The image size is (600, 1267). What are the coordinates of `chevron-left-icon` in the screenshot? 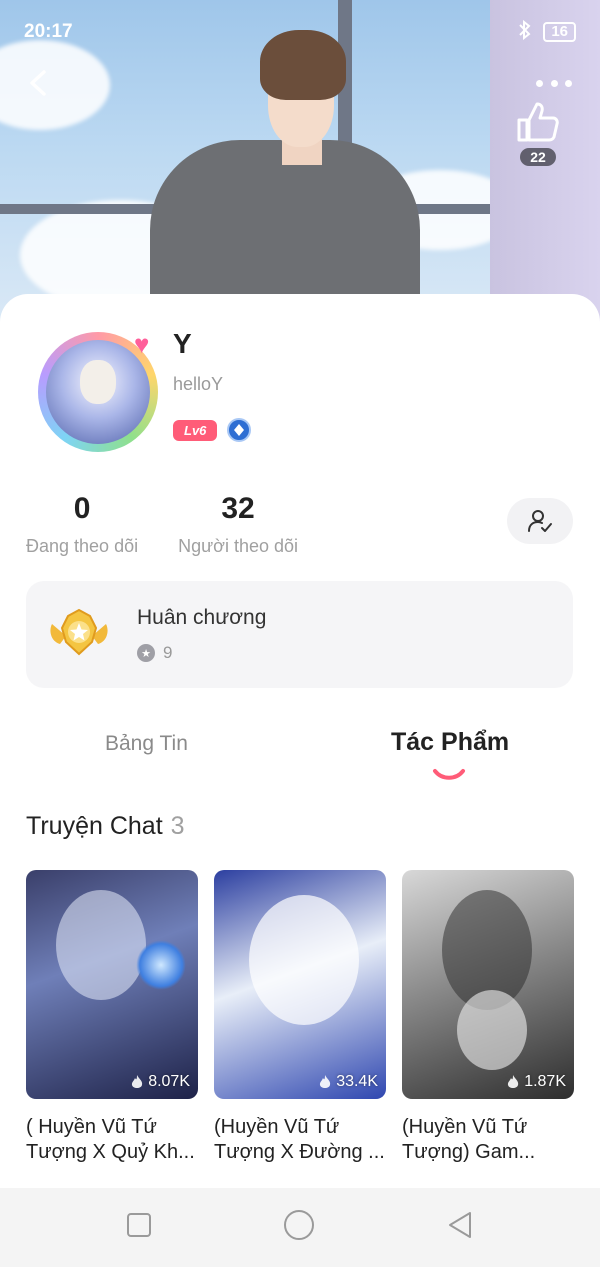 It's located at (38, 83).